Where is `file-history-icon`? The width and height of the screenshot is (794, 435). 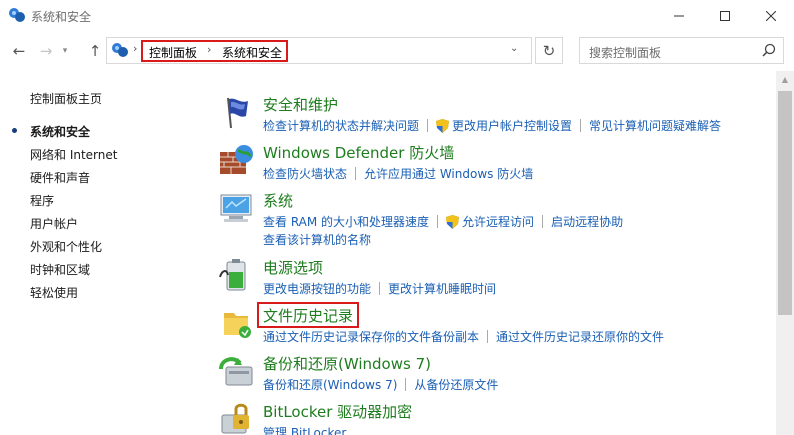
file-history-icon is located at coordinates (237, 325).